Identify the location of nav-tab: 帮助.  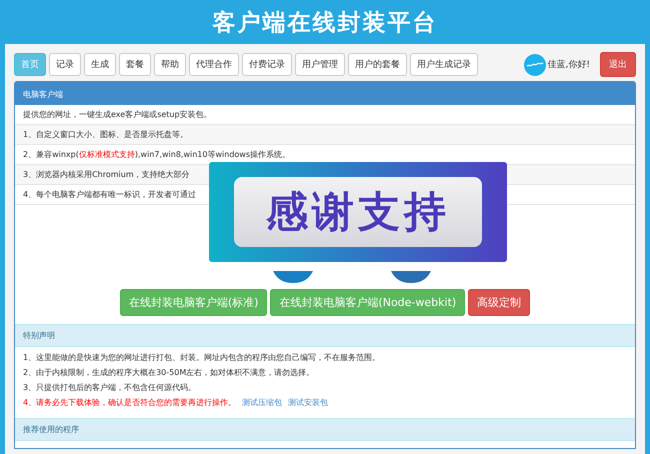
(170, 64).